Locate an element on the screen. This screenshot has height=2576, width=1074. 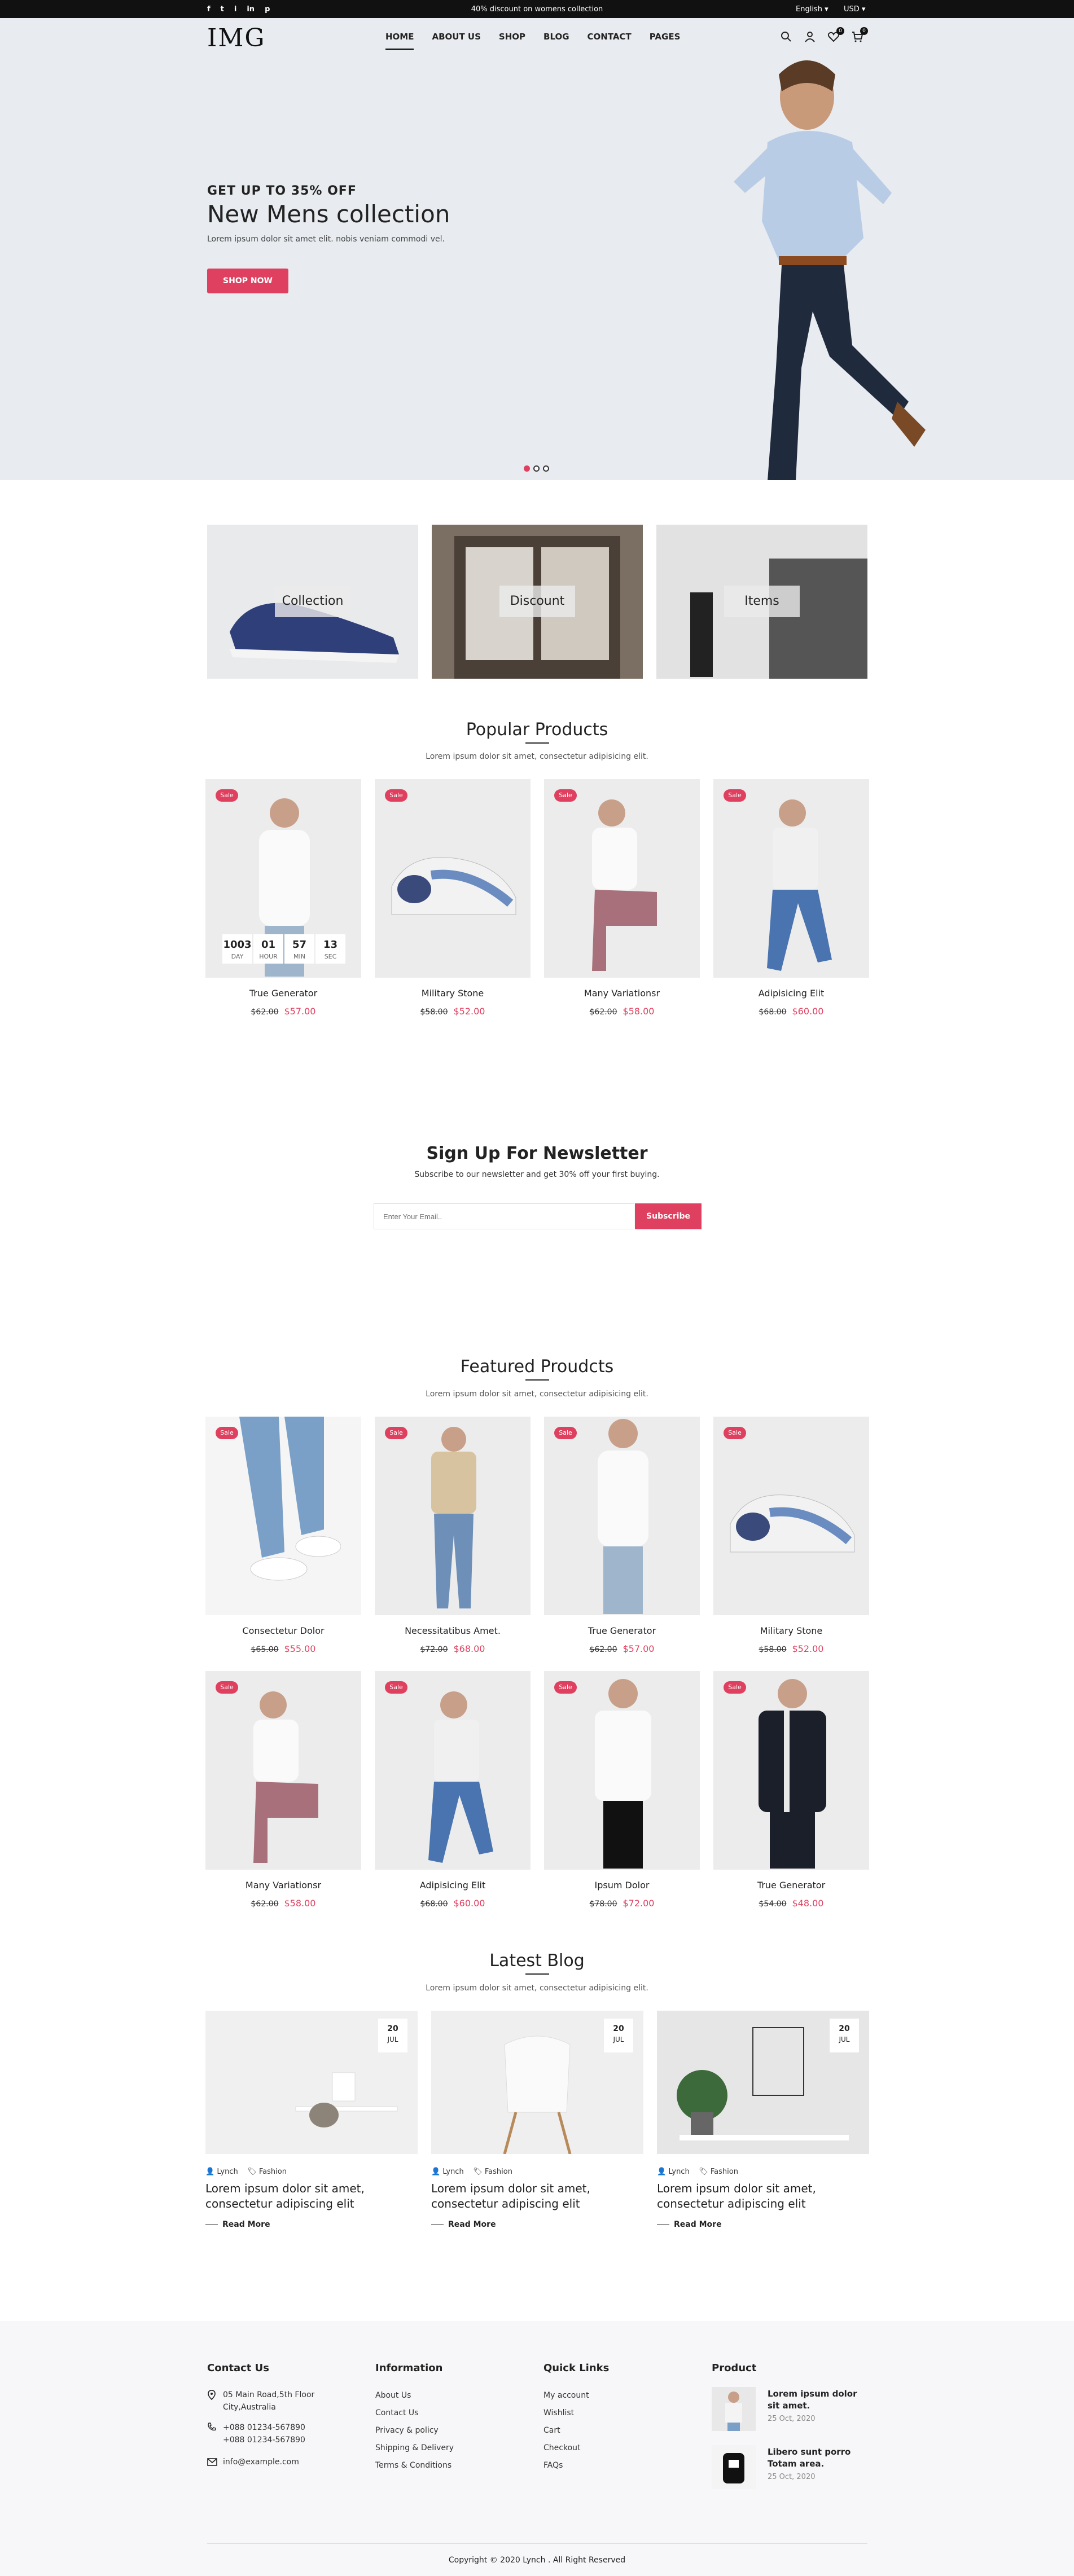
footer-phone: +088 01234-567890 +088 01234-567890 is located at coordinates (264, 2434).